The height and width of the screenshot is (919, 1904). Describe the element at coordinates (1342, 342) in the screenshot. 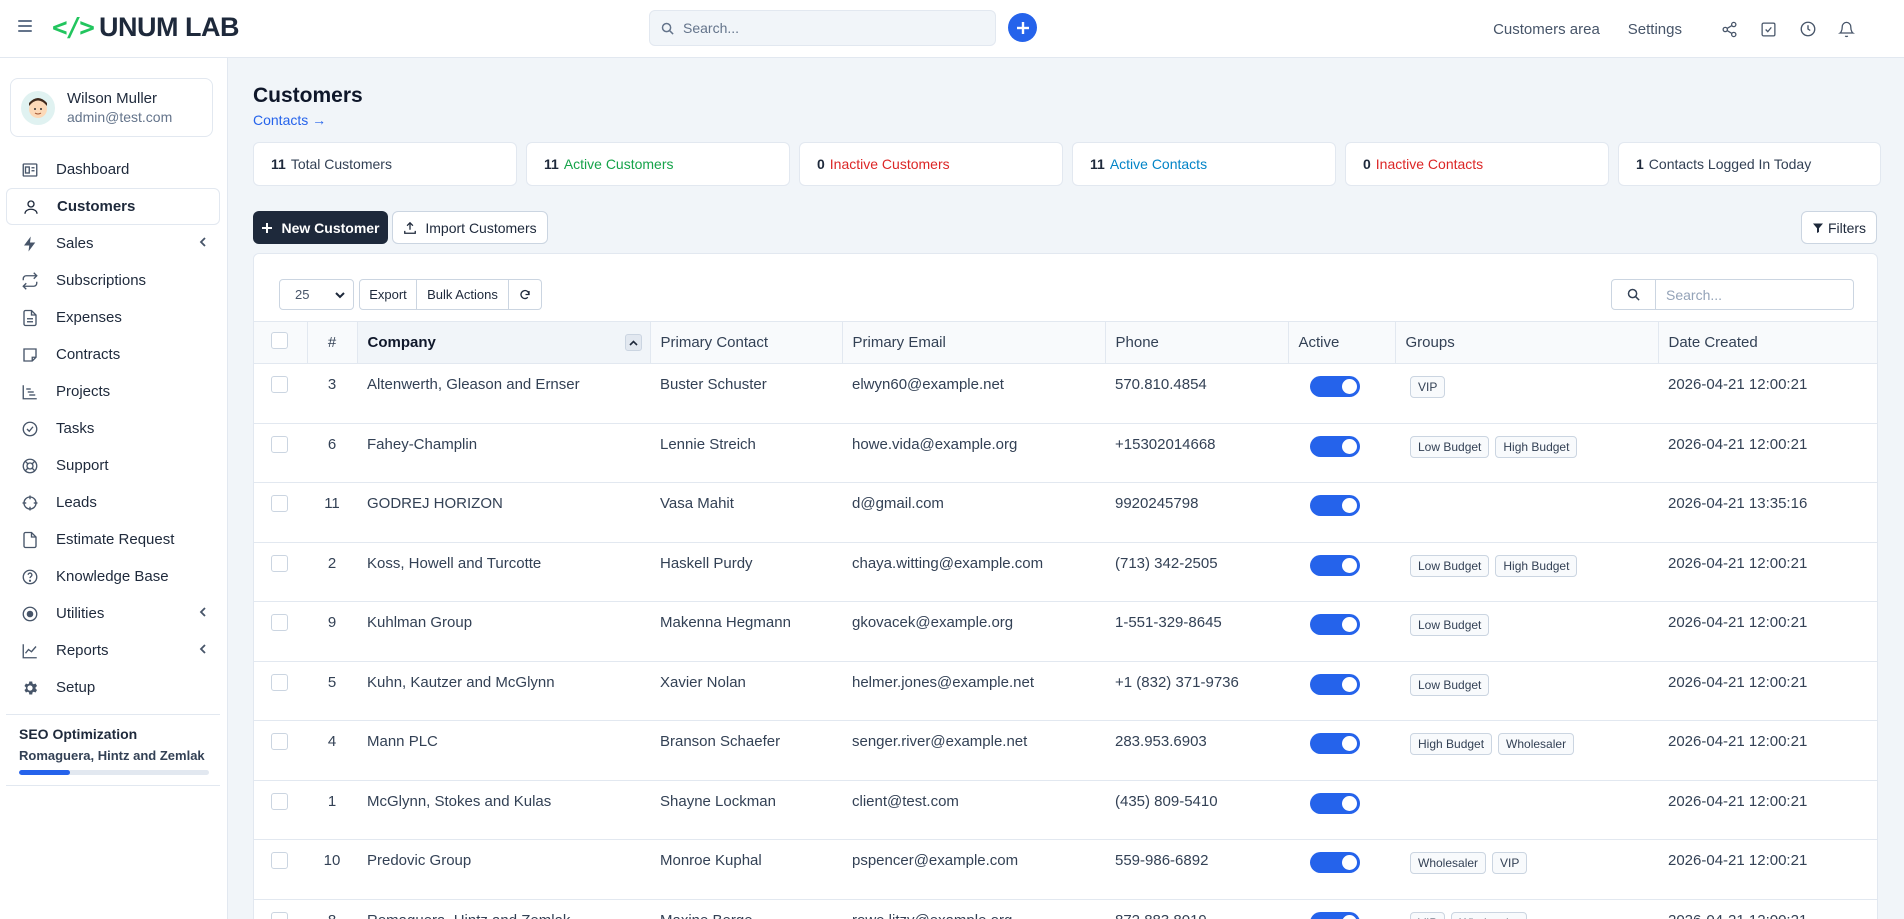

I see `column-header-active: Active` at that location.